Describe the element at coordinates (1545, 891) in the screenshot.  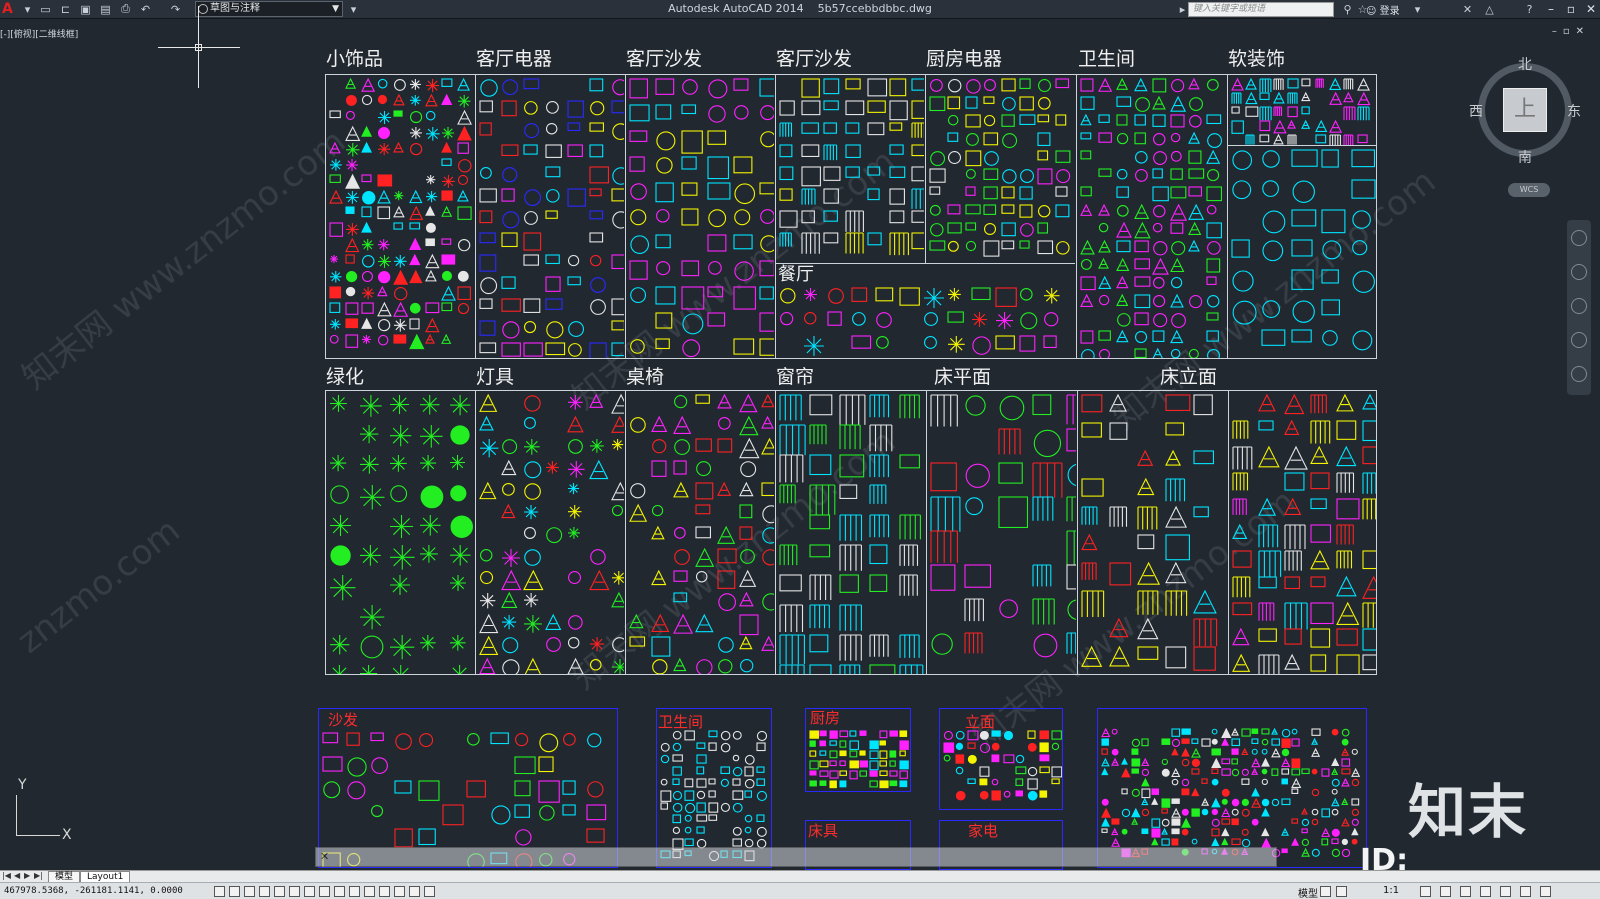
I see `clean-screen-icon` at that location.